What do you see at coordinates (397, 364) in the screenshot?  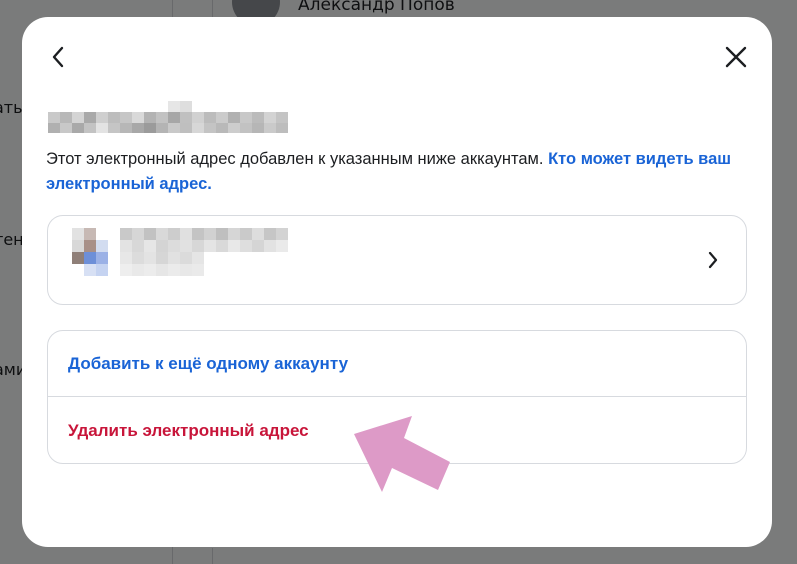 I see `add-to-another-account-button: Добавить к ещё одному аккаунту` at bounding box center [397, 364].